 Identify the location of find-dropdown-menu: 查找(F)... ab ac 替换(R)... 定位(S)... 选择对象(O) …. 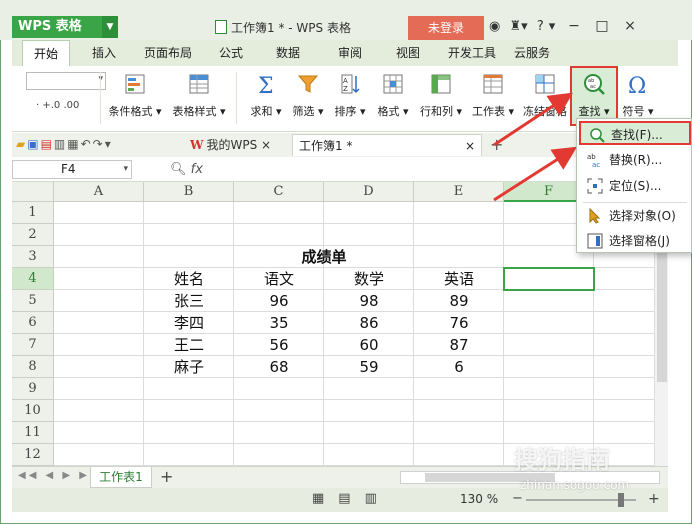
(634, 185).